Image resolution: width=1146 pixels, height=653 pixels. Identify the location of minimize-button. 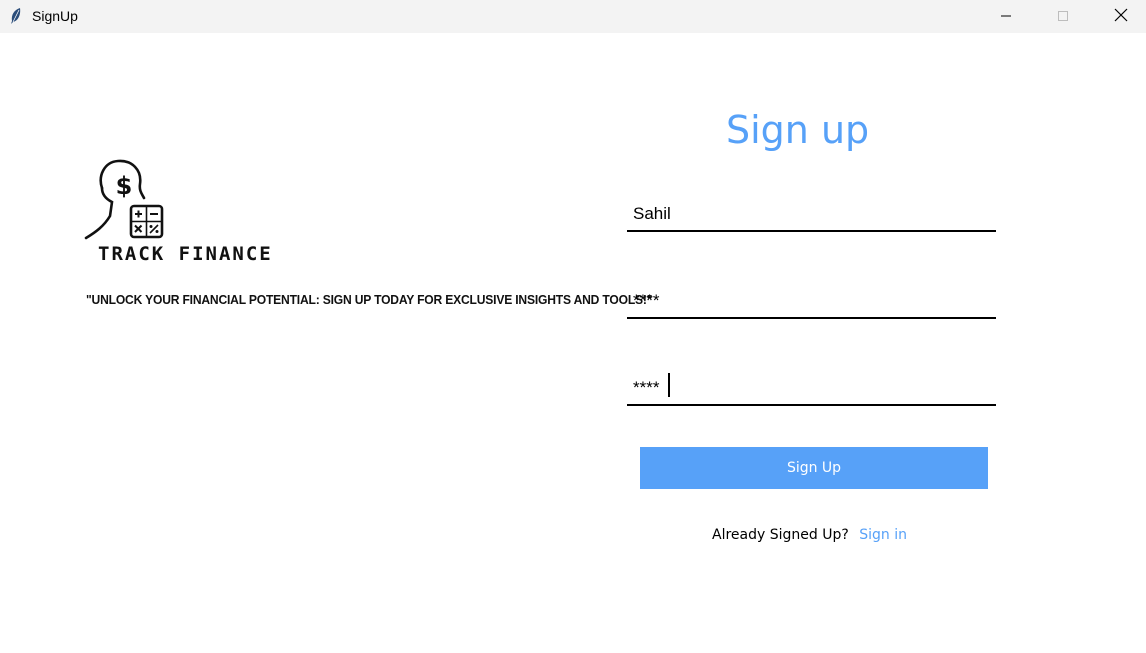
(1006, 16).